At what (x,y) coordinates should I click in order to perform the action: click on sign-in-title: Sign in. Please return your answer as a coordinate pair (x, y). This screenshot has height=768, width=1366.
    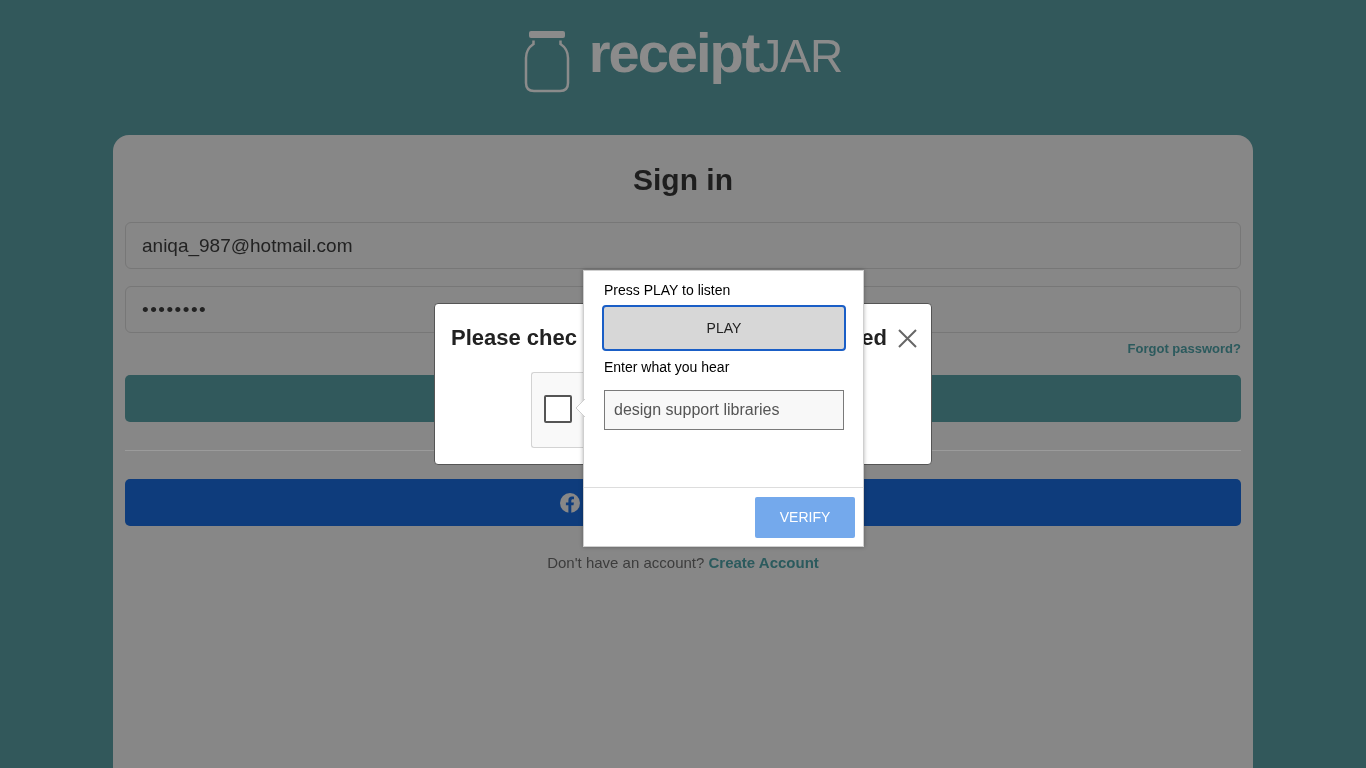
    Looking at the image, I should click on (683, 180).